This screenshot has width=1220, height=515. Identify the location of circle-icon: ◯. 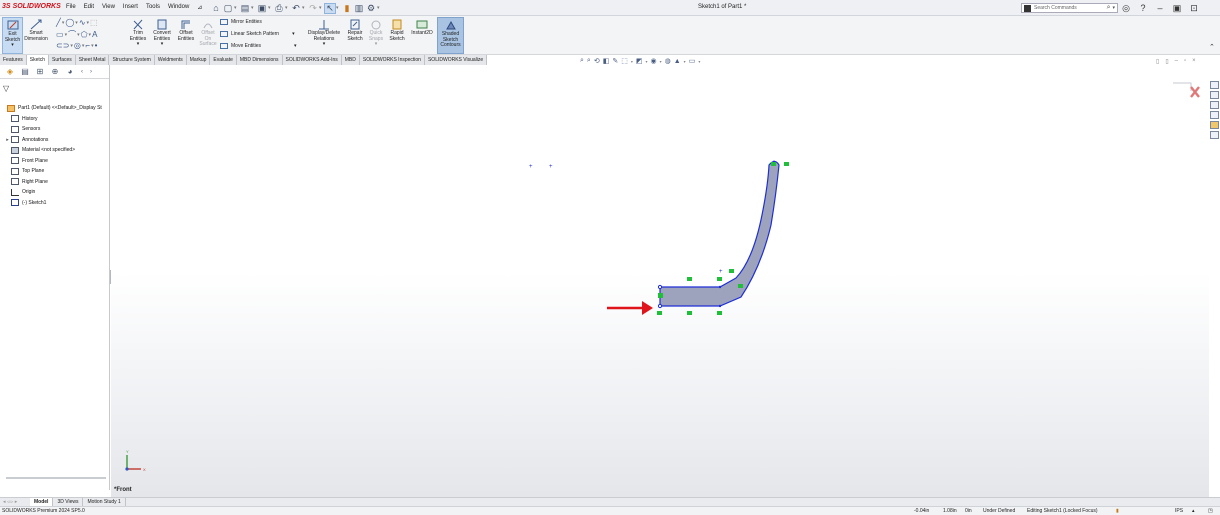
(69, 22).